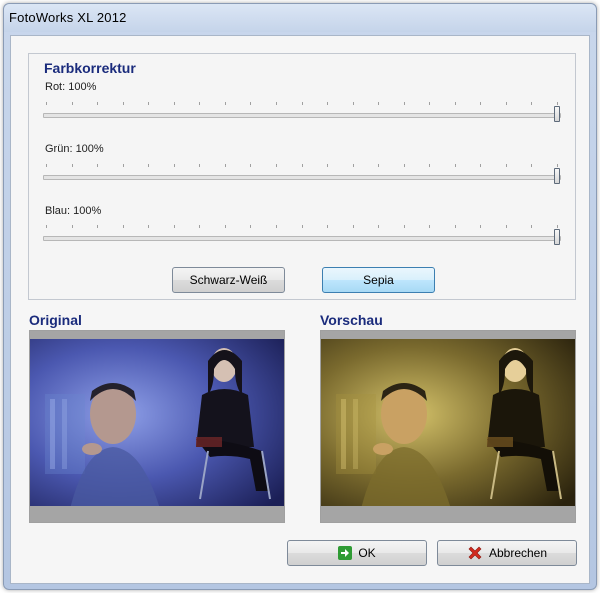  Describe the element at coordinates (300, 18) in the screenshot. I see `title-bar: FotoWorks XL 2012` at that location.